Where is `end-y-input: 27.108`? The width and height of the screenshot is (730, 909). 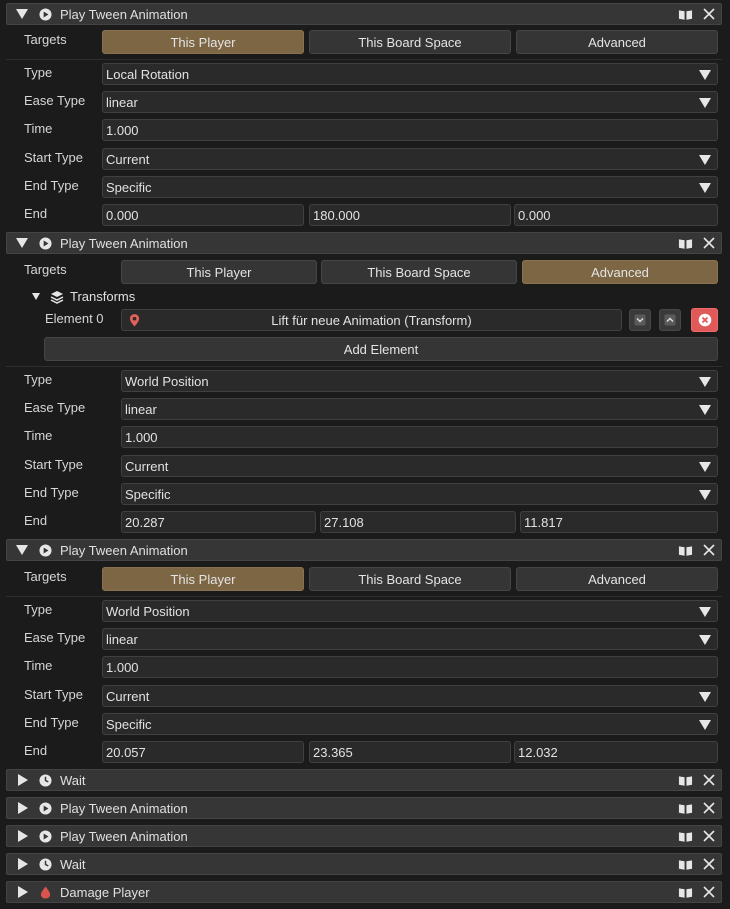 end-y-input: 27.108 is located at coordinates (418, 522).